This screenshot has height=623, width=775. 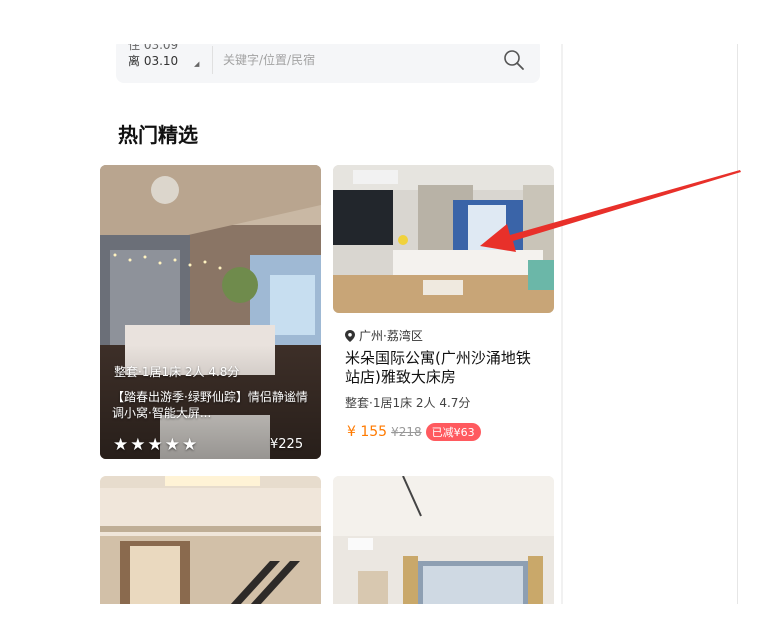 I want to click on annotation-arrow-icon, so click(x=610, y=211).